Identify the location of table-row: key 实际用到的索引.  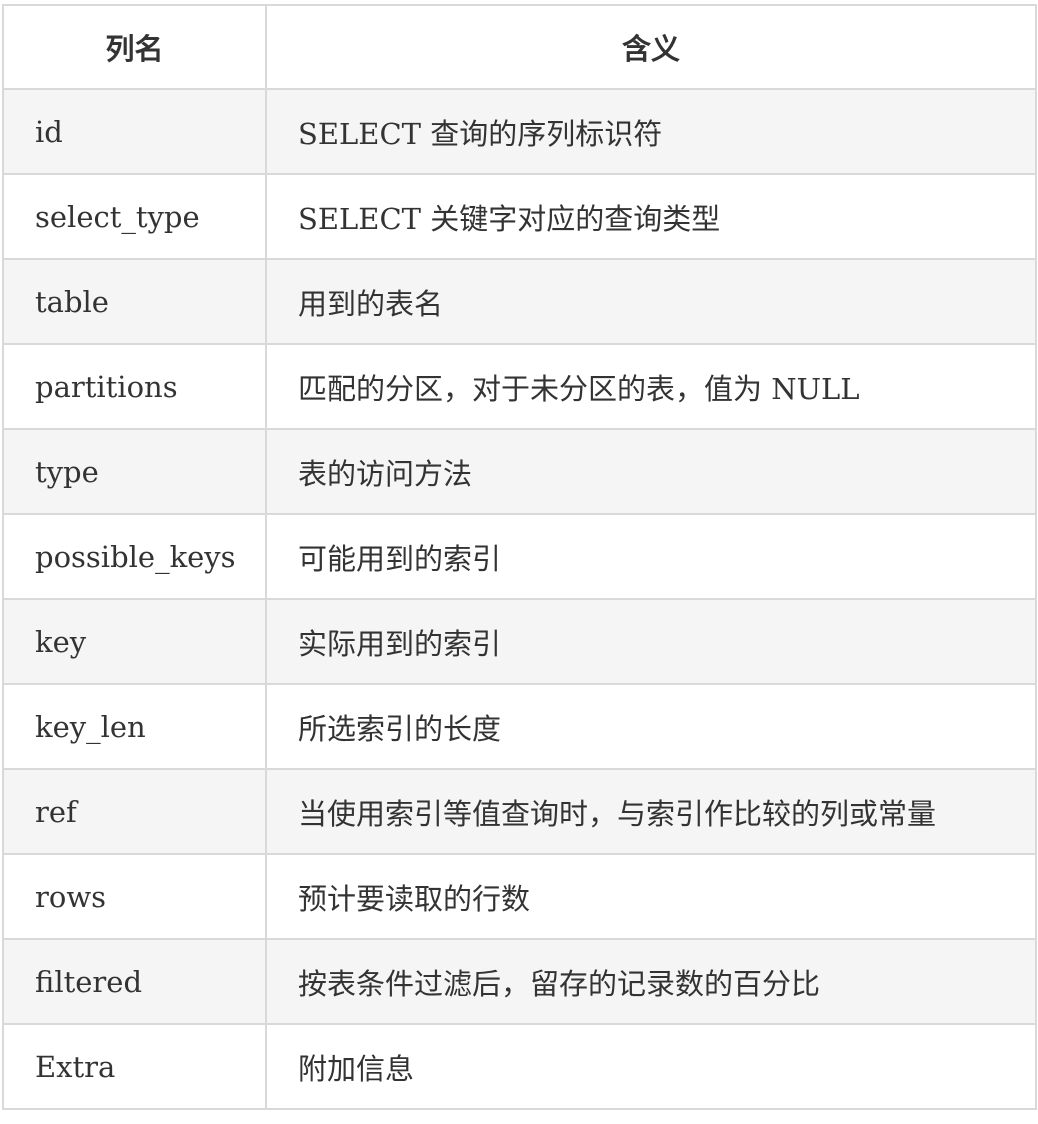
(519, 641).